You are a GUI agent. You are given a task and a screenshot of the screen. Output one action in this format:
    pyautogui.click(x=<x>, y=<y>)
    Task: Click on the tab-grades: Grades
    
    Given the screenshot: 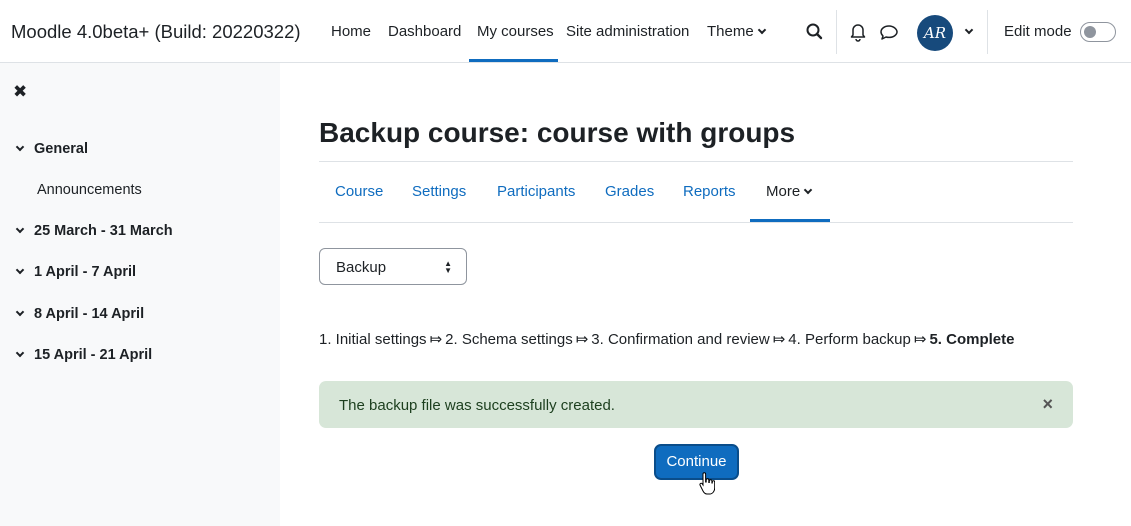 What is the action you would take?
    pyautogui.click(x=629, y=191)
    